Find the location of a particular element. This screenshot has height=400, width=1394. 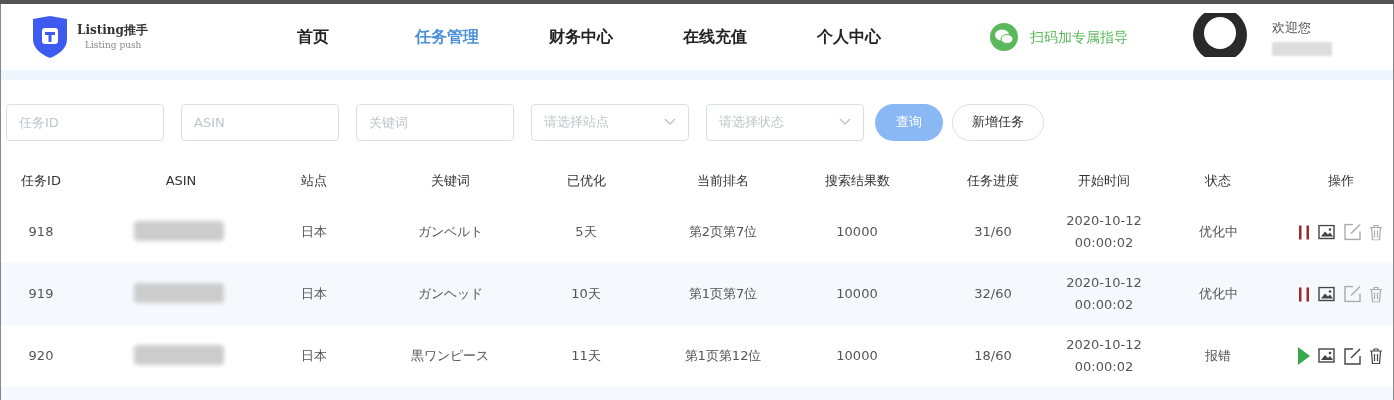

table-cell-text: 第2页第7位 is located at coordinates (723, 232).